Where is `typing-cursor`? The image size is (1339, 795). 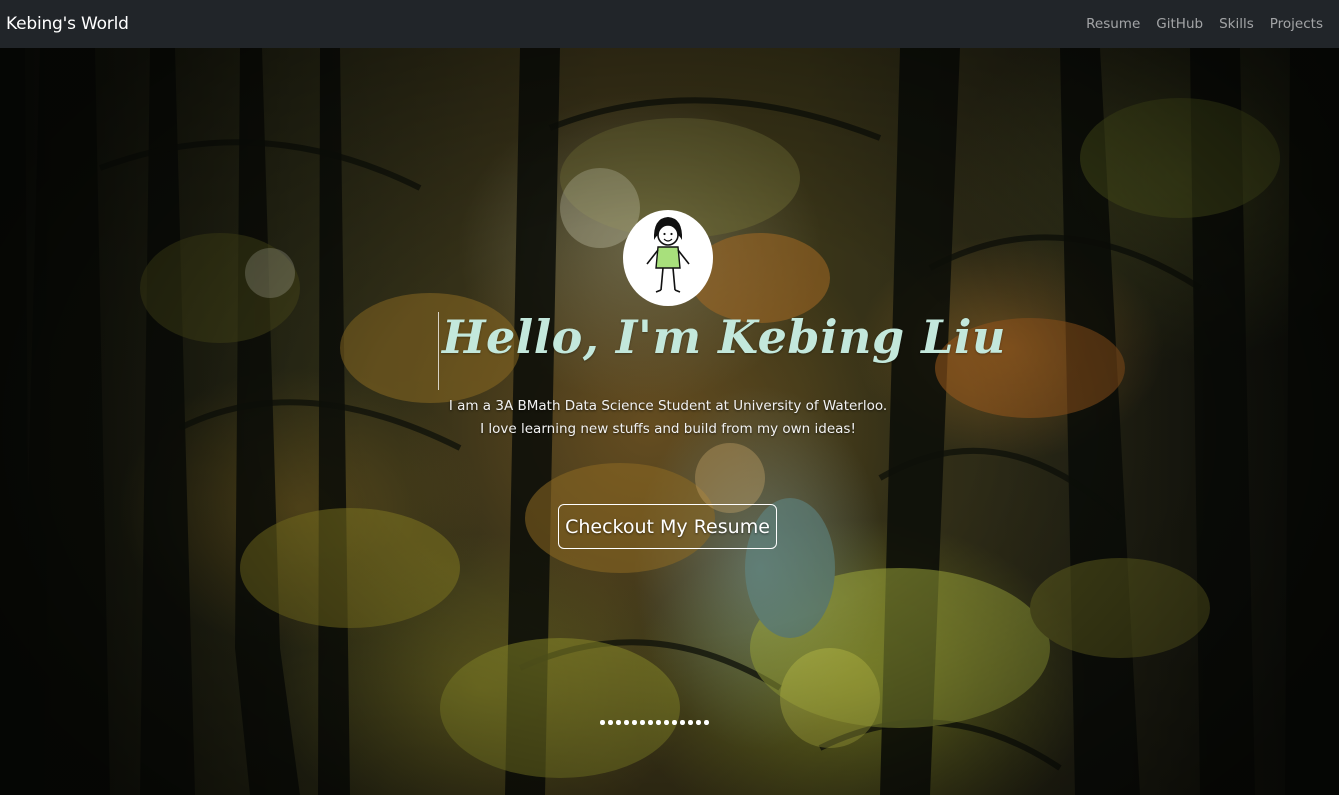 typing-cursor is located at coordinates (438, 351).